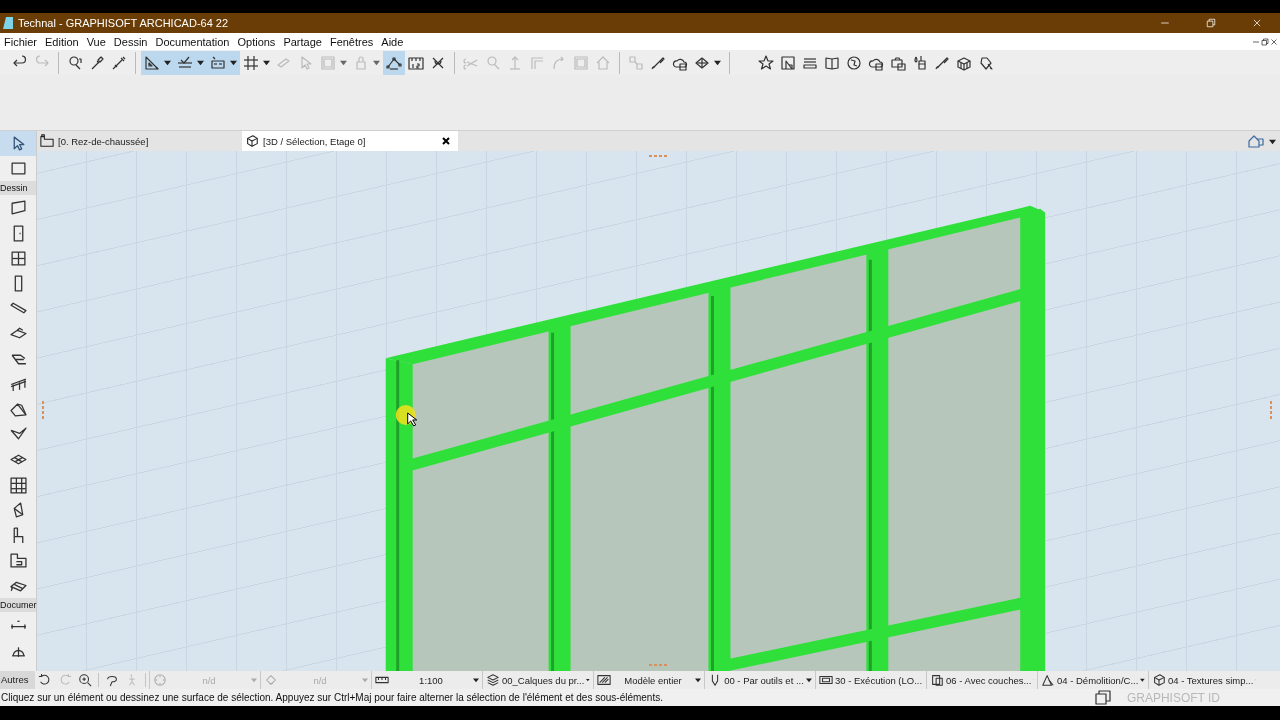  What do you see at coordinates (18, 188) in the screenshot?
I see `toolbox-section-header: Dessin` at bounding box center [18, 188].